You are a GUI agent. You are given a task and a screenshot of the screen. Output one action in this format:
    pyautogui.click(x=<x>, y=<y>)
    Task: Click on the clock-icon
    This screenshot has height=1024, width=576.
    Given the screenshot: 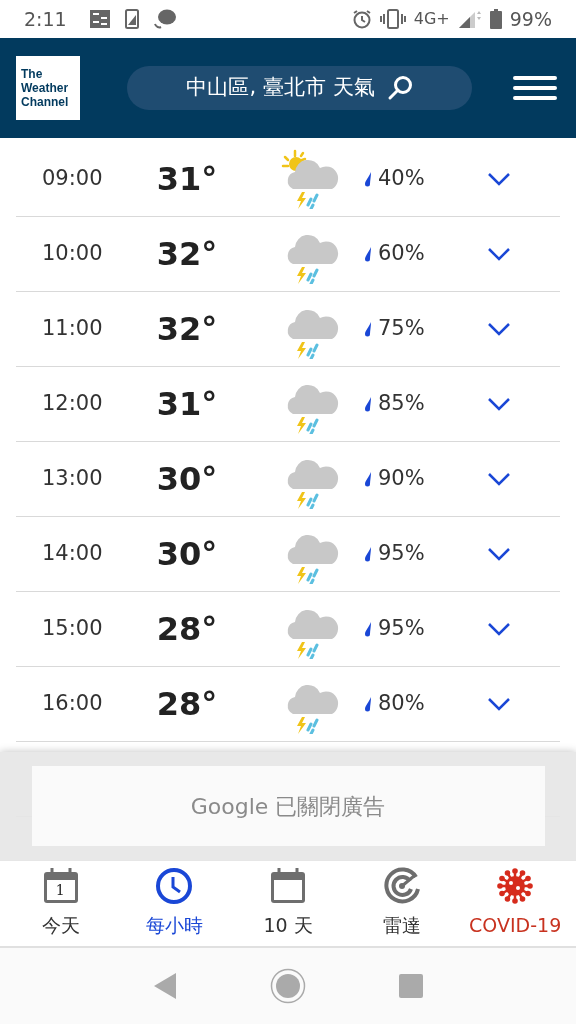 What is the action you would take?
    pyautogui.click(x=174, y=886)
    